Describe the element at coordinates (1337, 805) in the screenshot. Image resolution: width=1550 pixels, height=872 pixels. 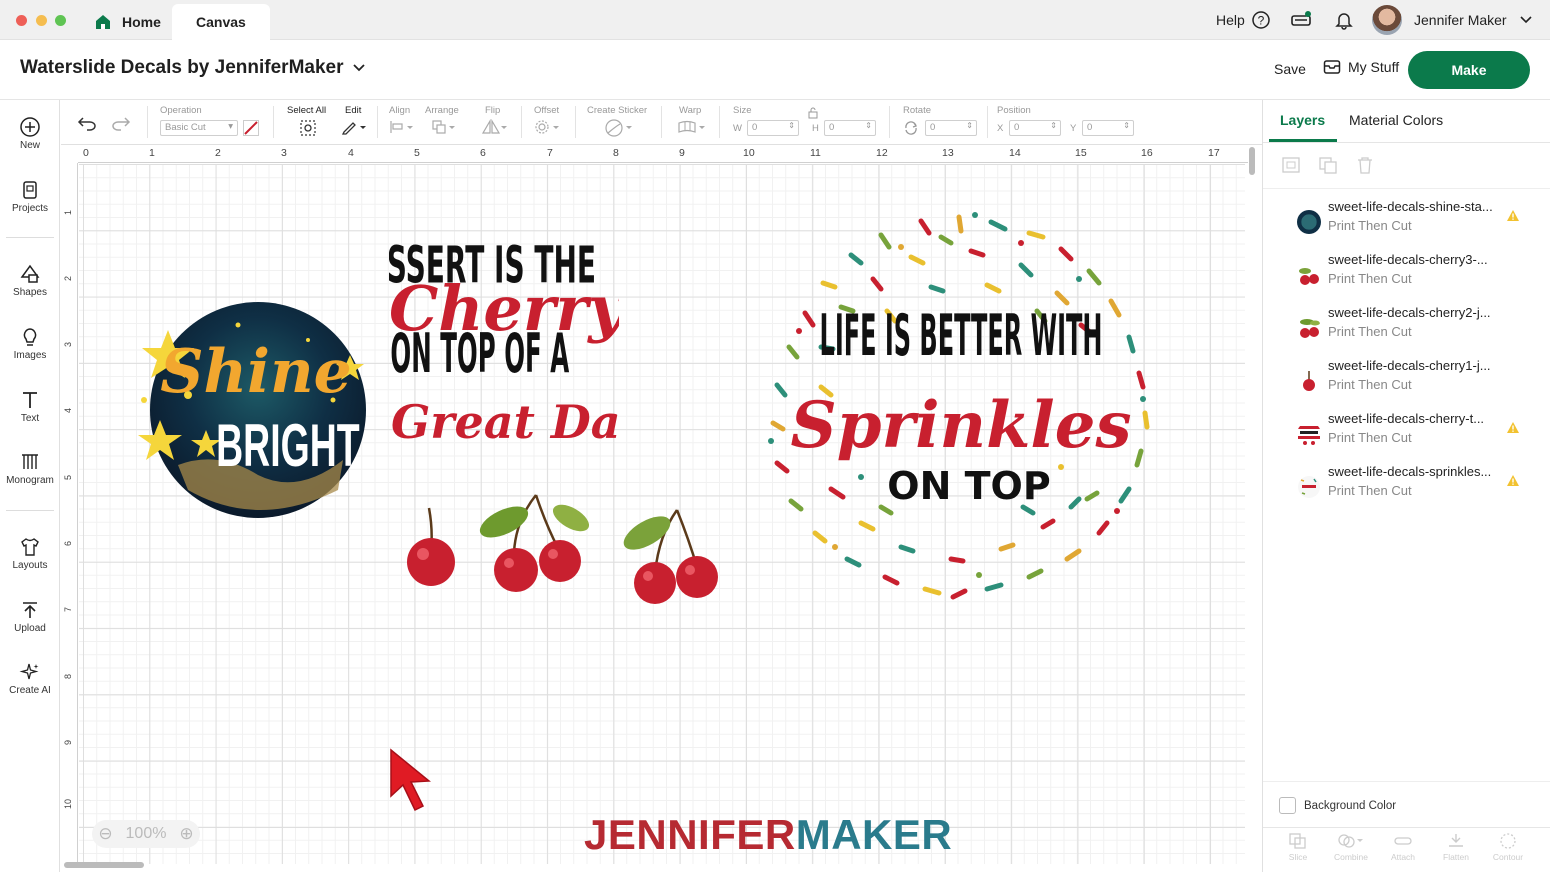
I see `background-color-toggle: Background Color` at that location.